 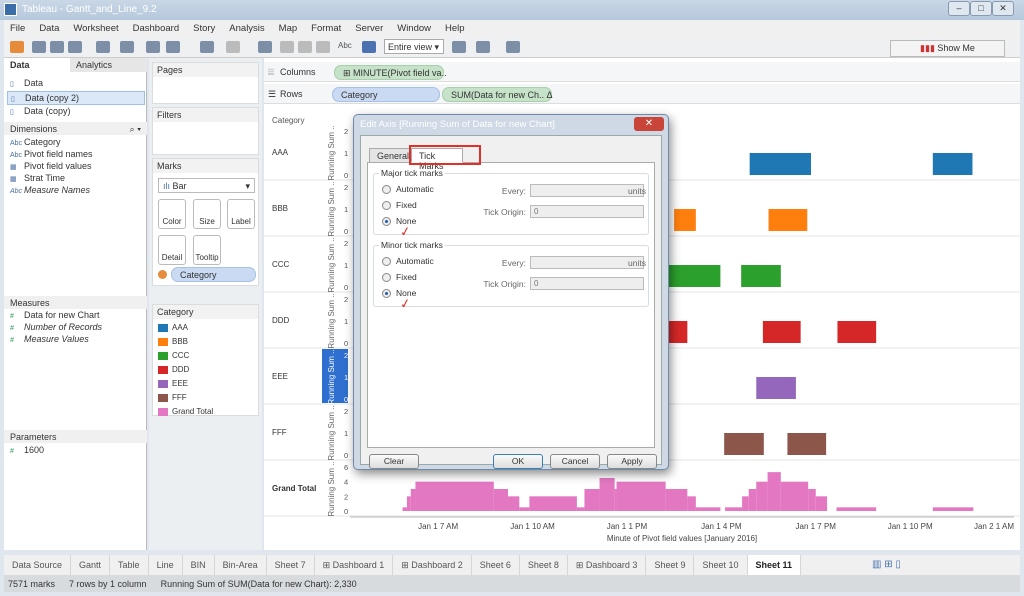 What do you see at coordinates (207, 250) in the screenshot?
I see `tooltip-button: Tooltip` at bounding box center [207, 250].